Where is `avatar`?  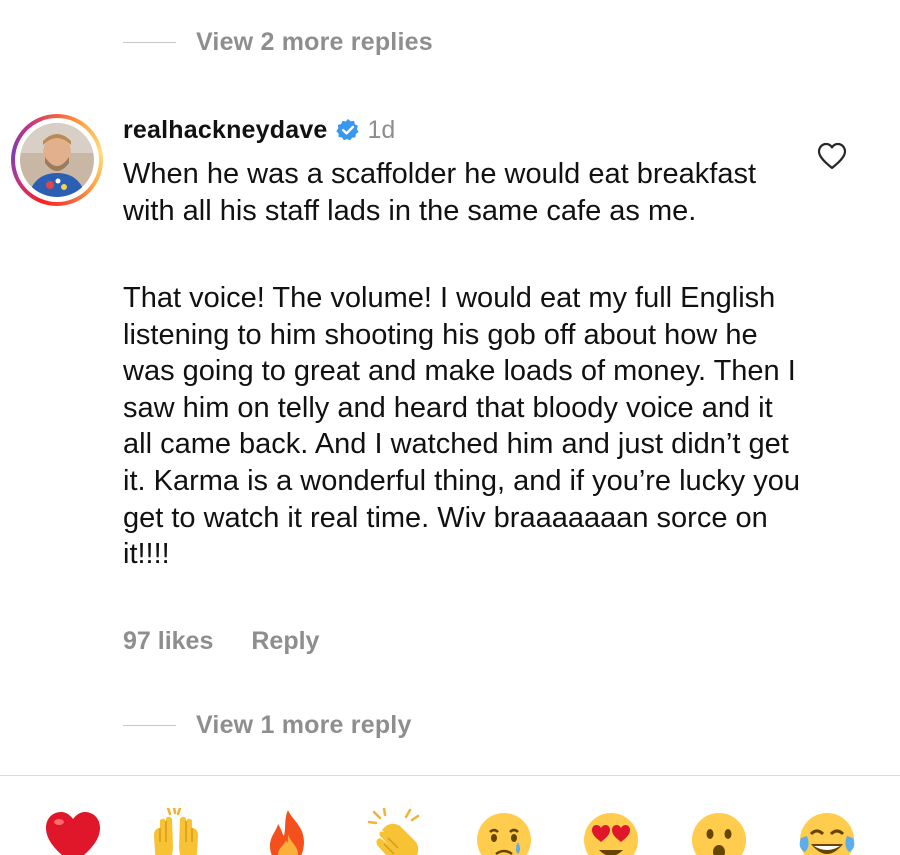 avatar is located at coordinates (57, 160).